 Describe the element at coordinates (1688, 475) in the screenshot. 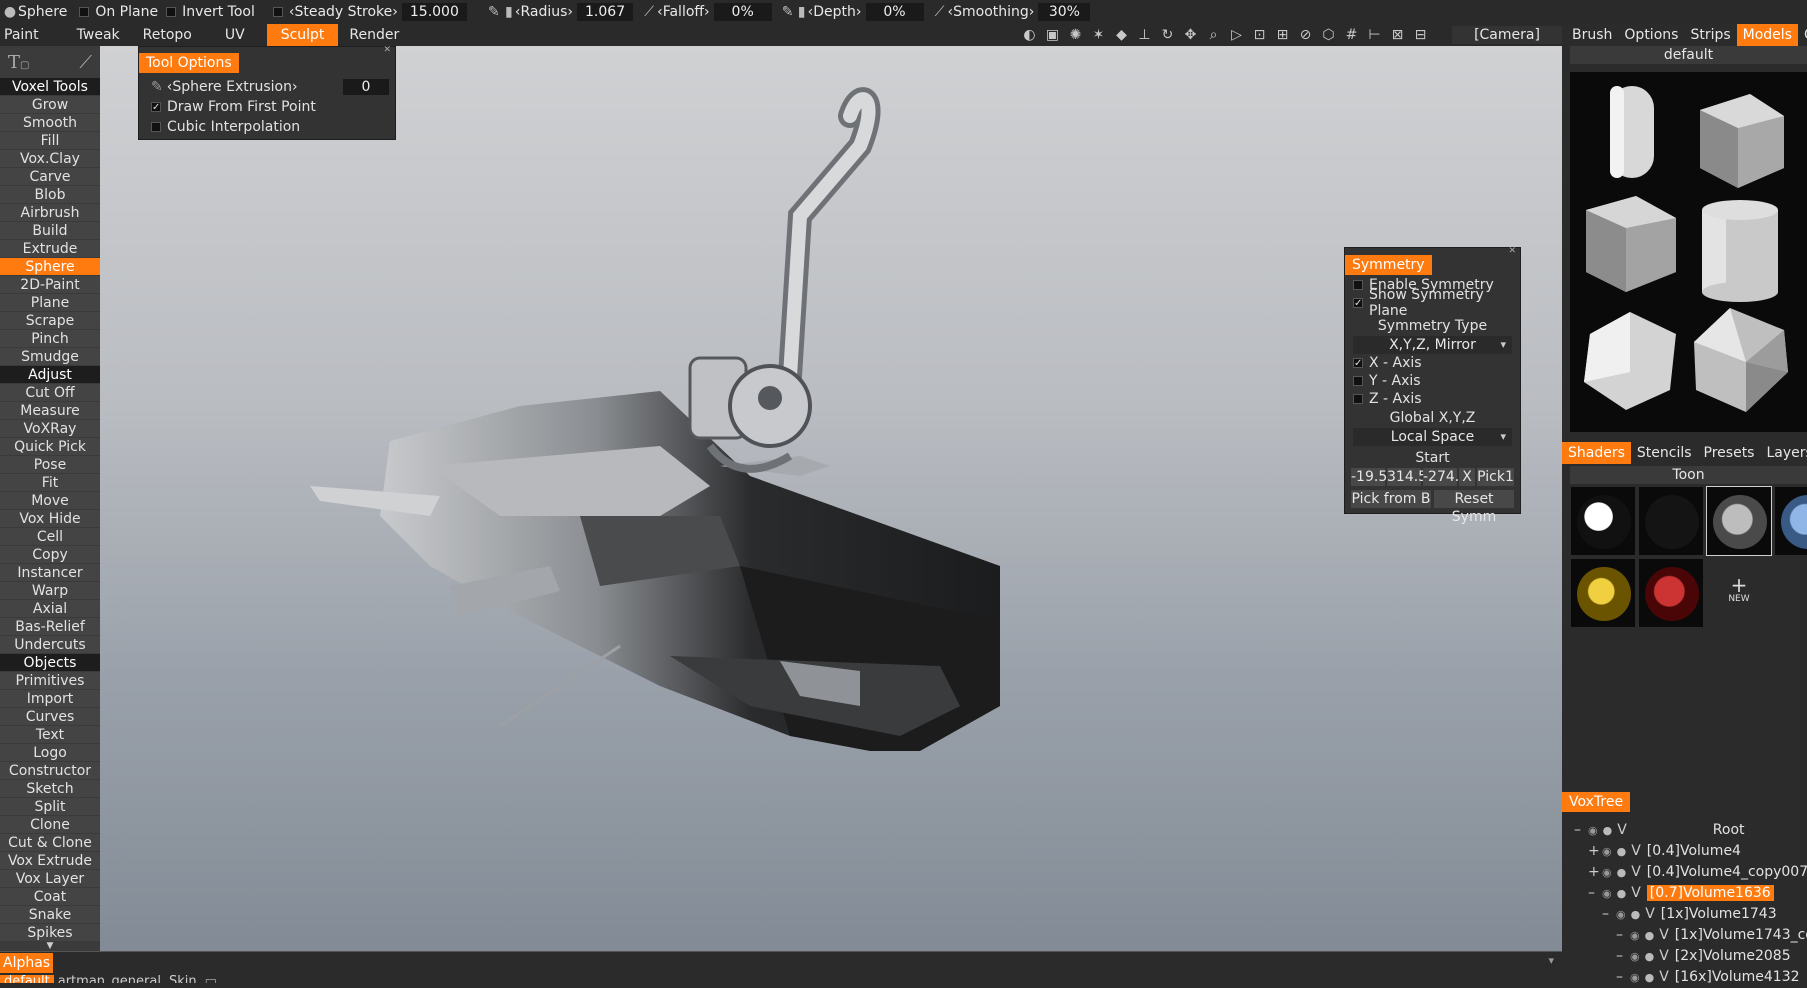

I see `shader-folder: Toon` at that location.